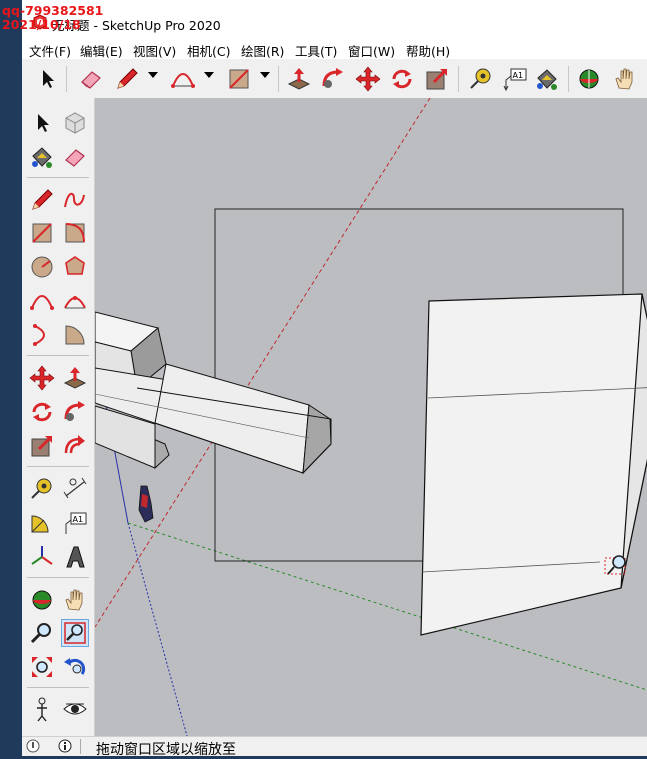 Image resolution: width=647 pixels, height=759 pixels. What do you see at coordinates (334, 20) in the screenshot?
I see `title-bar: 无标题 - SketchUp Pro 2020` at bounding box center [334, 20].